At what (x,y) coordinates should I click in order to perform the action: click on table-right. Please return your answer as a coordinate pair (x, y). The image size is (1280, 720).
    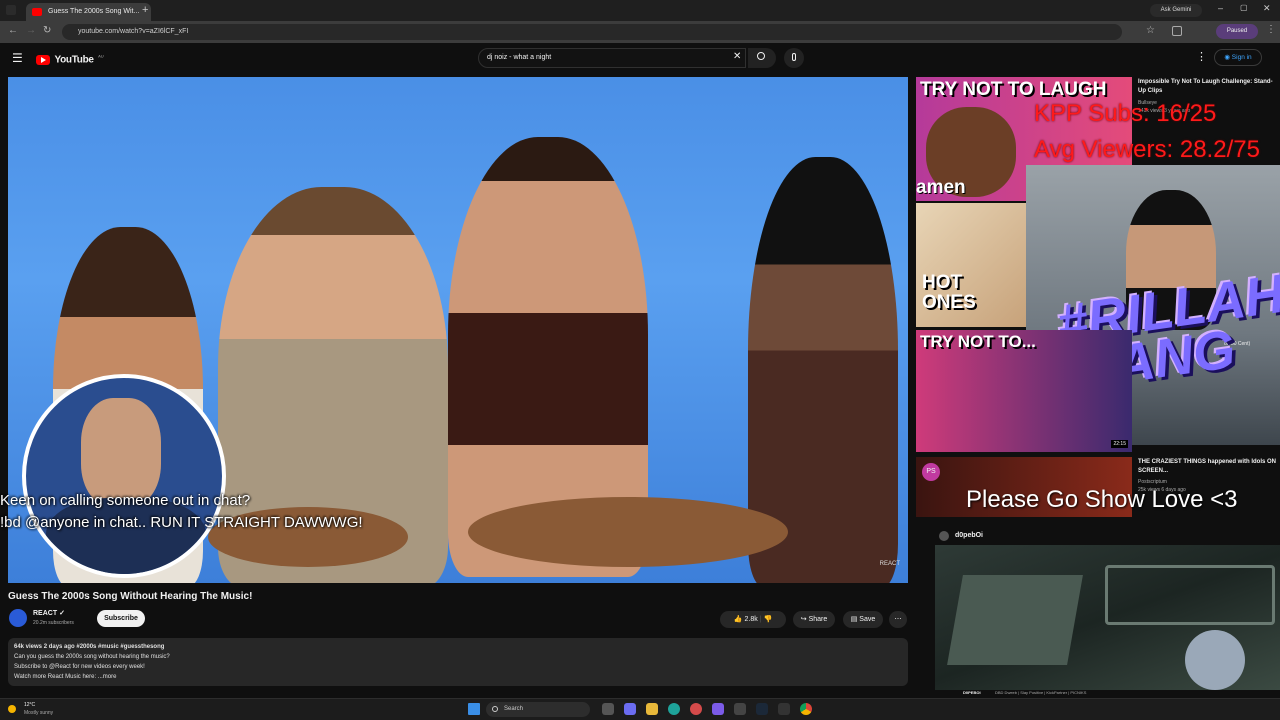
    Looking at the image, I should click on (628, 532).